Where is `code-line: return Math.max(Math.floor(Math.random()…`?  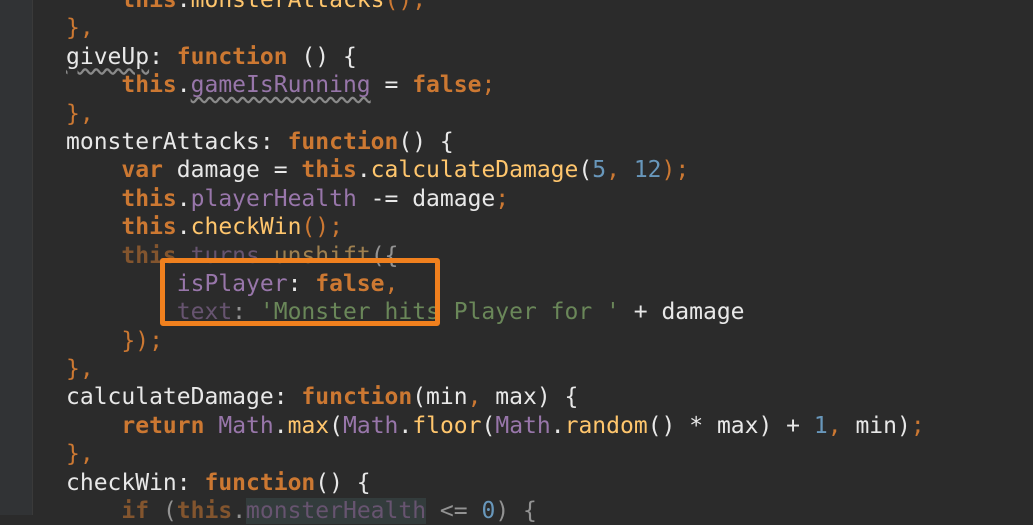 code-line: return Math.max(Math.floor(Math.random()… is located at coordinates (549, 426).